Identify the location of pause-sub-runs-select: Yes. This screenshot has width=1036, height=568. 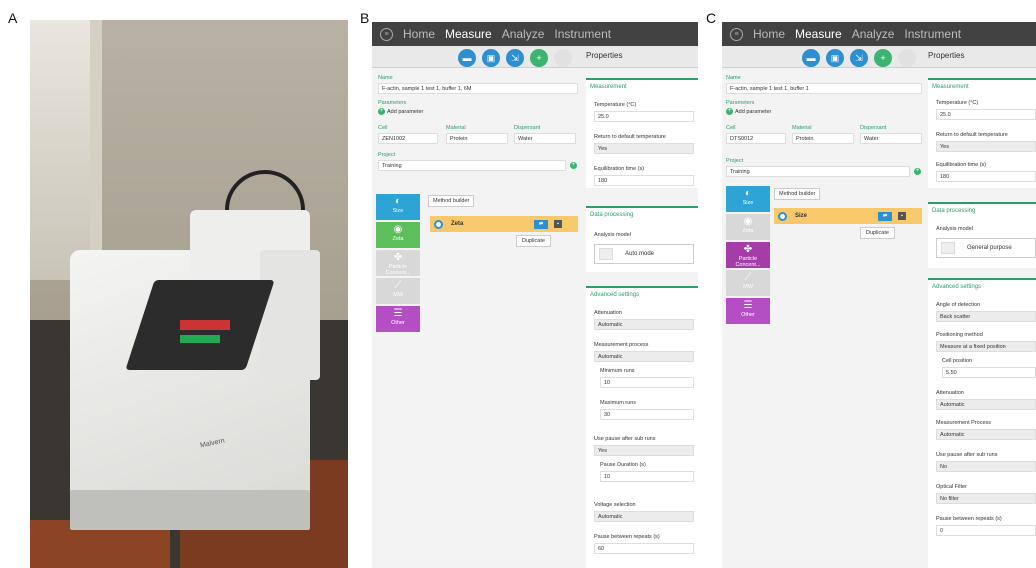
(644, 450).